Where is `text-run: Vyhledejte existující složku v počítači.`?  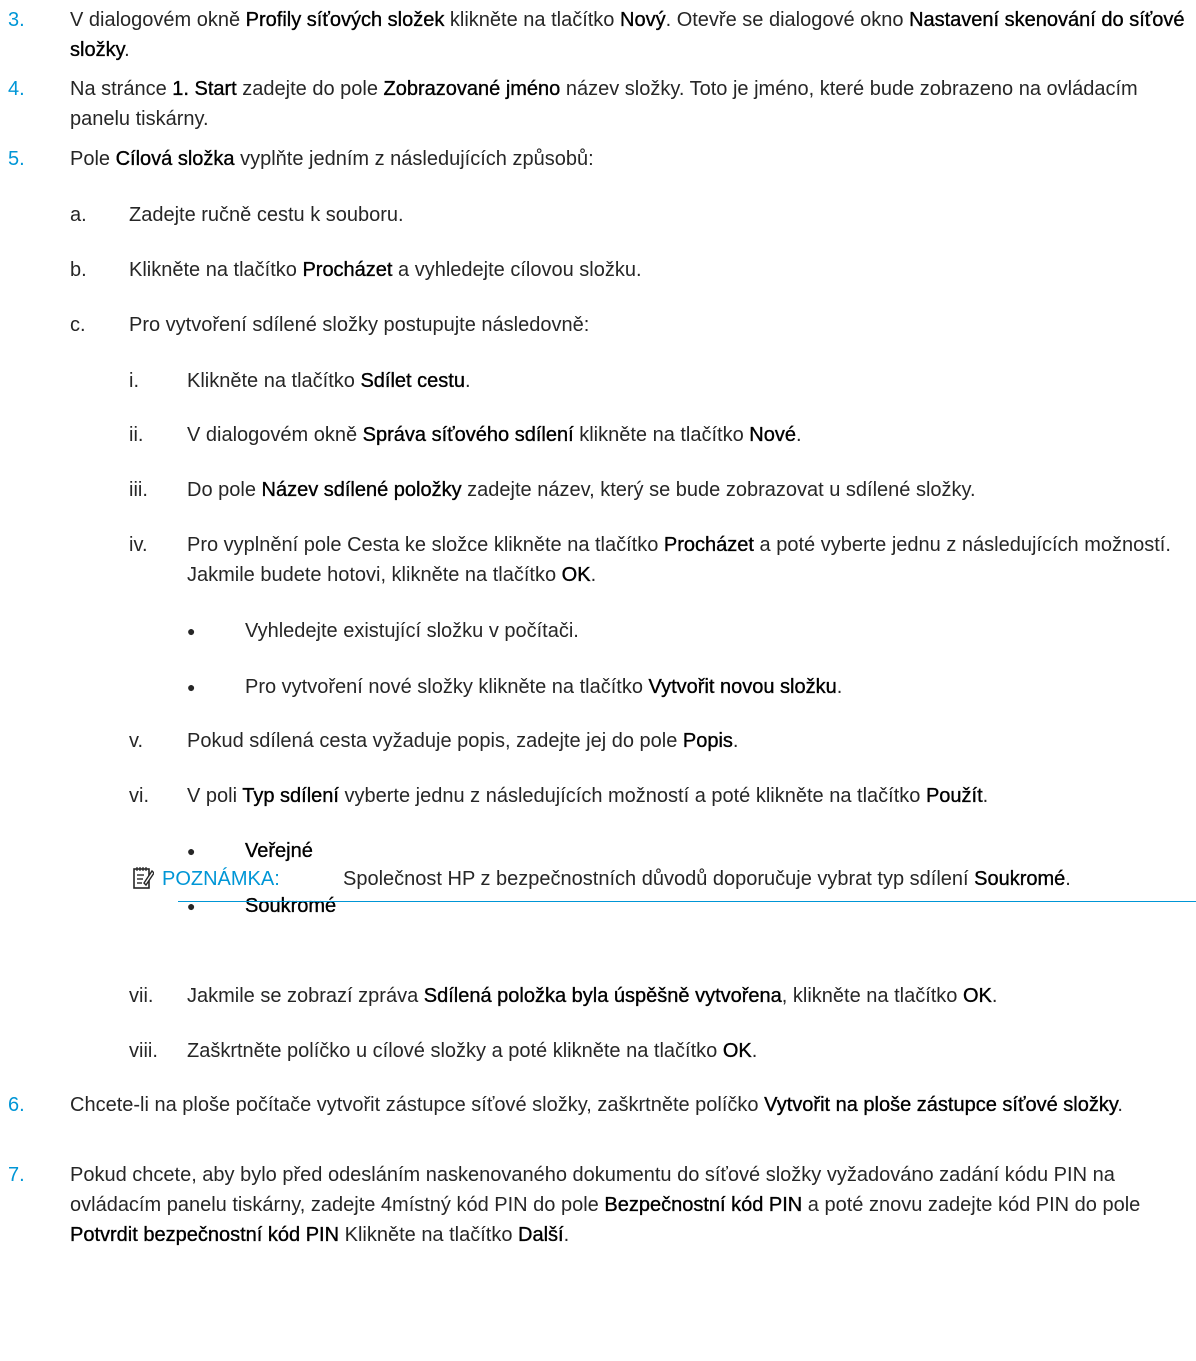 text-run: Vyhledejte existující složku v počítači. is located at coordinates (412, 631).